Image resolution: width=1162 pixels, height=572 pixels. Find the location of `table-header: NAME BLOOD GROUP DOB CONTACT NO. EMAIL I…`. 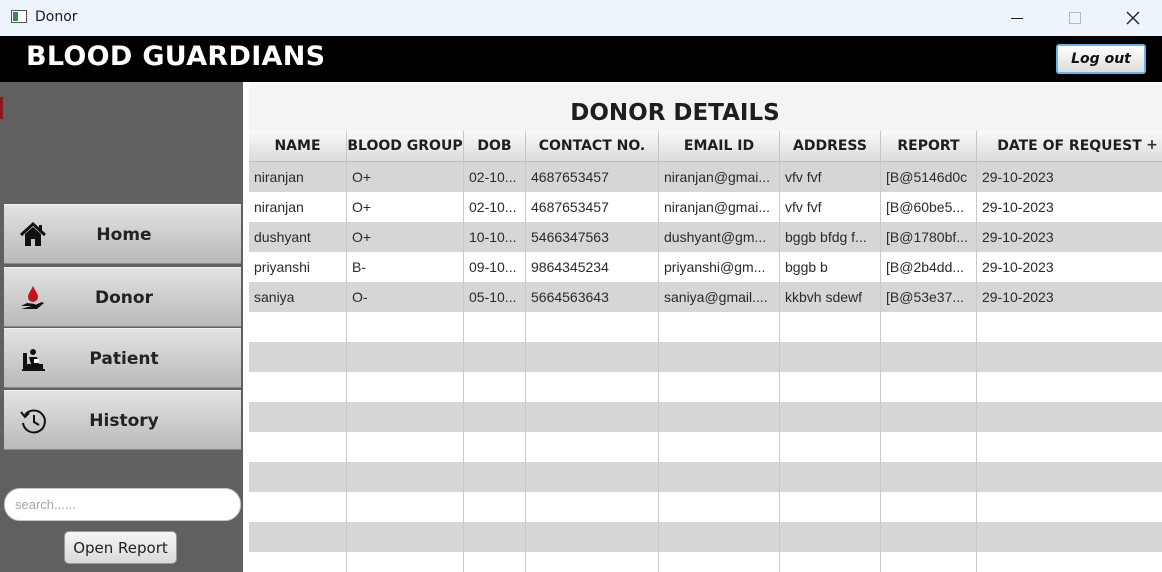

table-header: NAME BLOOD GROUP DOB CONTACT NO. EMAIL I… is located at coordinates (705, 146).